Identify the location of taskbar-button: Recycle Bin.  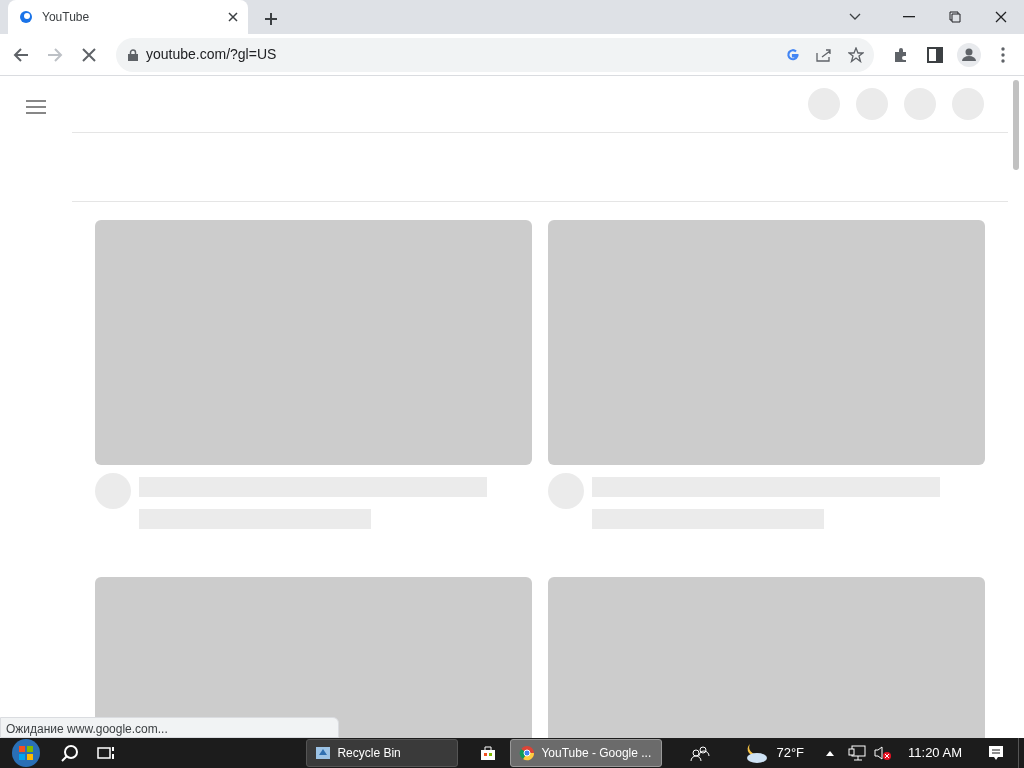
(382, 753).